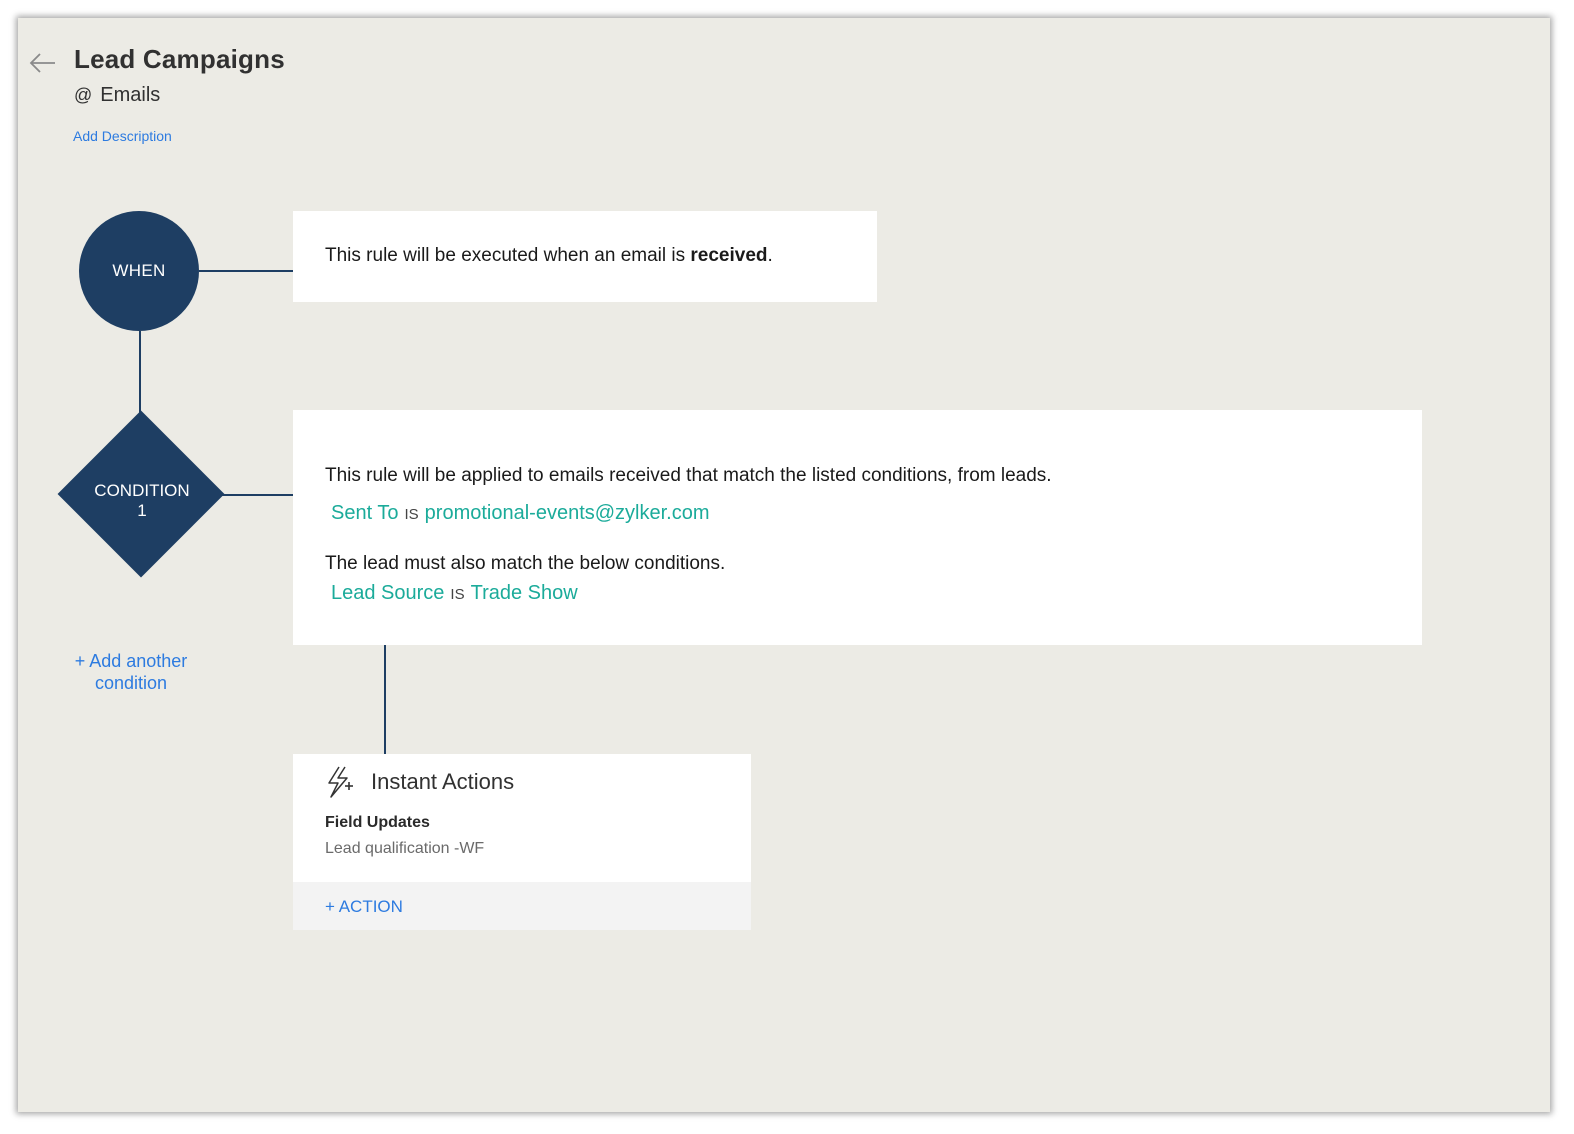 Image resolution: width=1574 pixels, height=1134 pixels. Describe the element at coordinates (567, 513) in the screenshot. I see `criteria-value: promotional-events@zylker.com` at that location.